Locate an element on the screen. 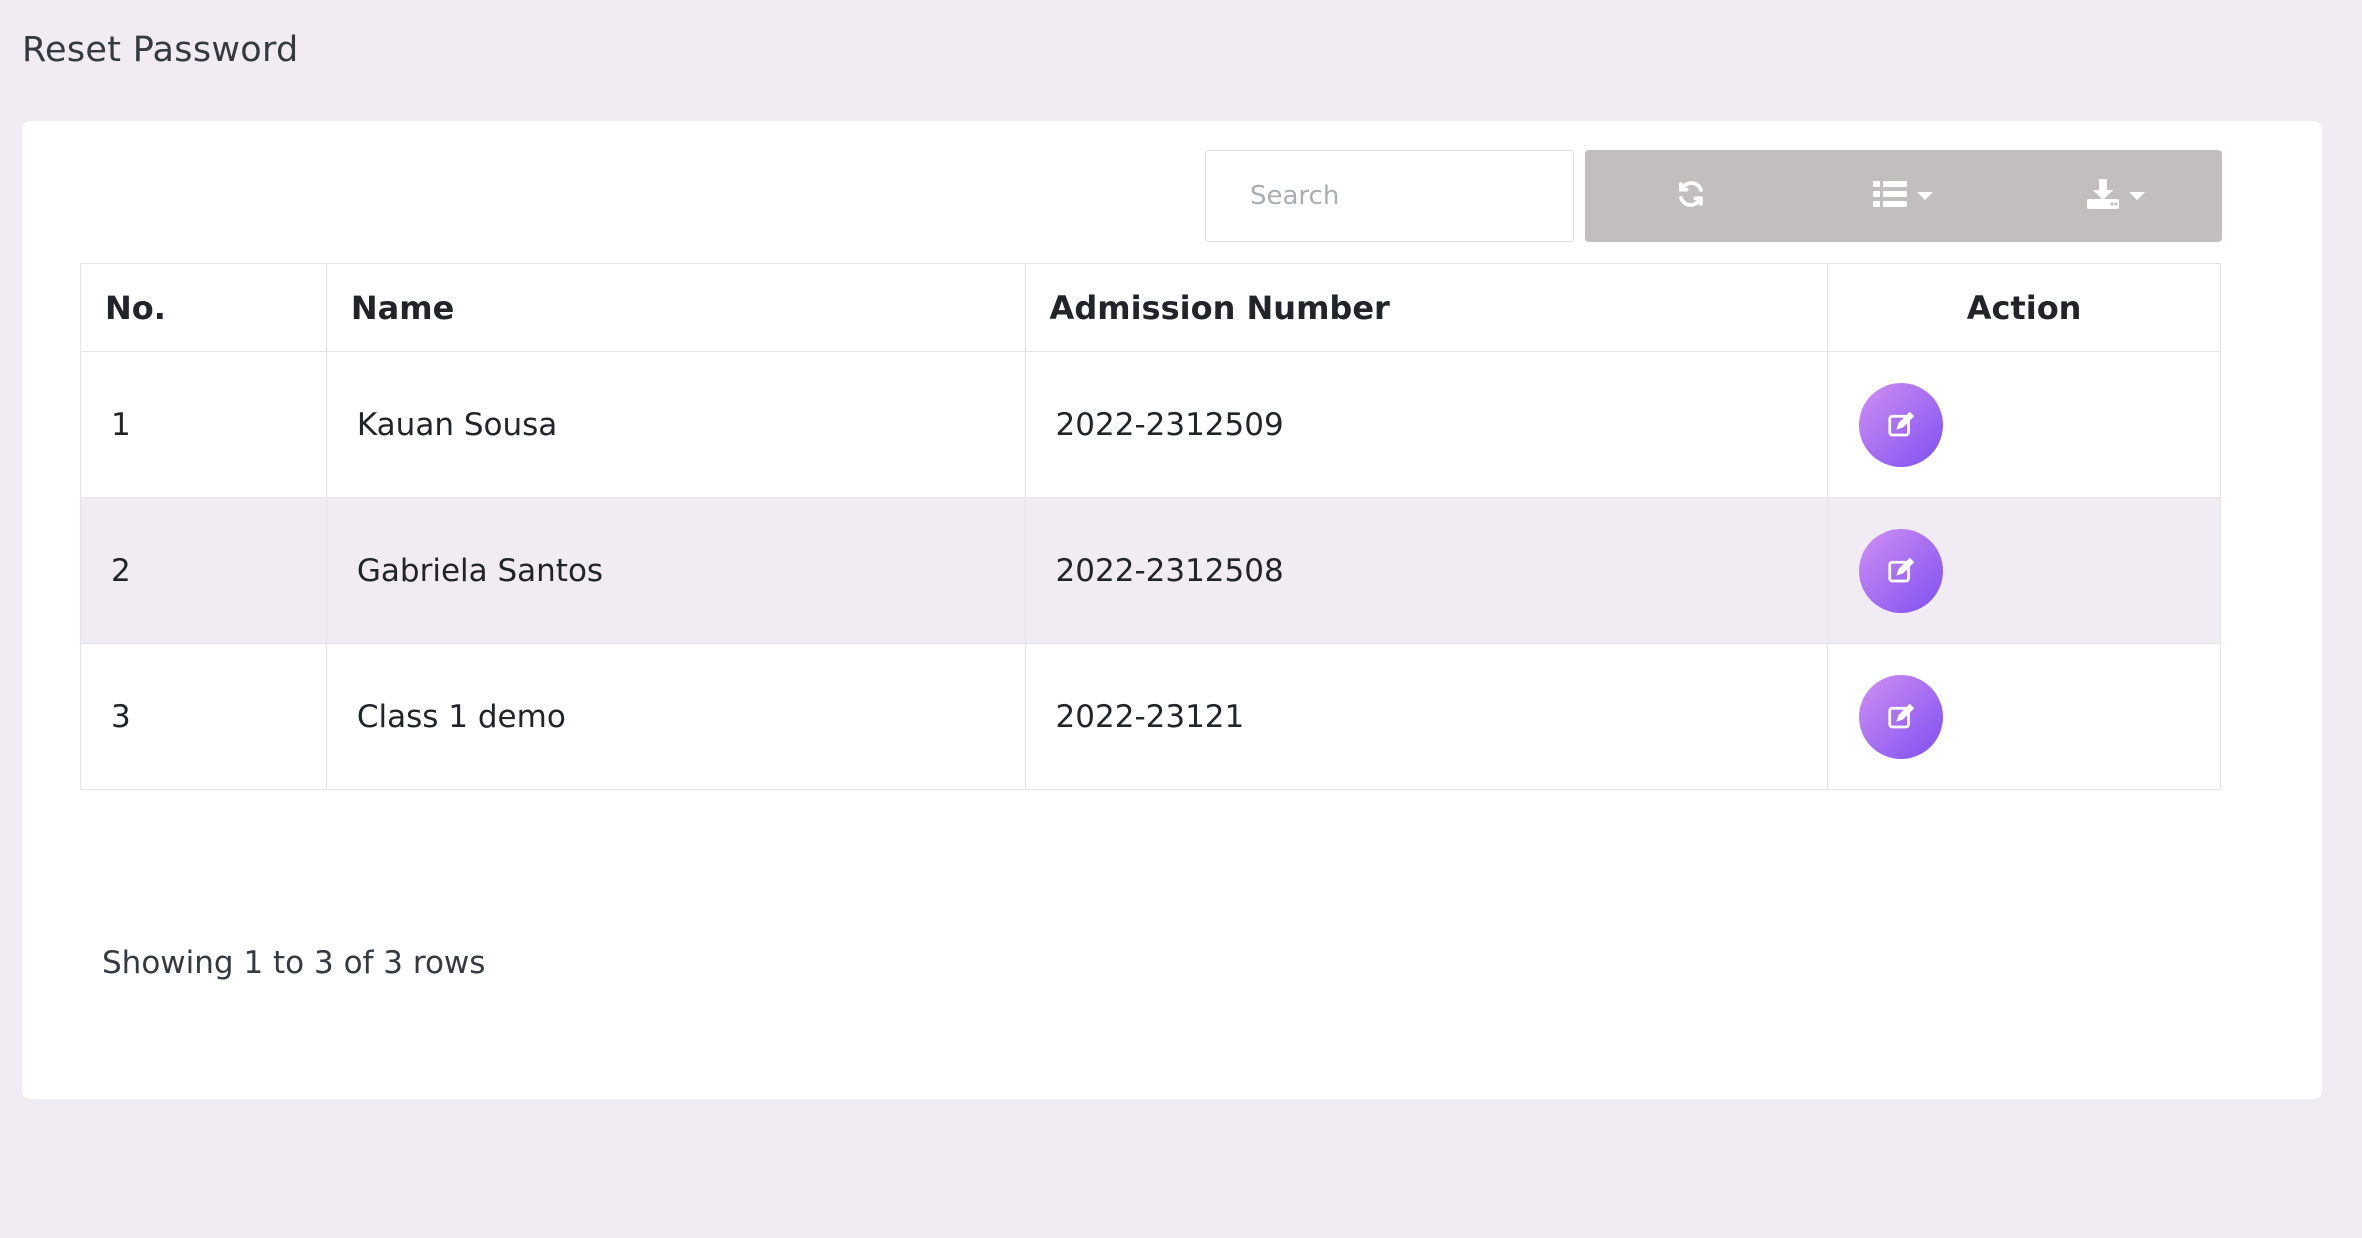  columns-list-icon is located at coordinates (1890, 196).